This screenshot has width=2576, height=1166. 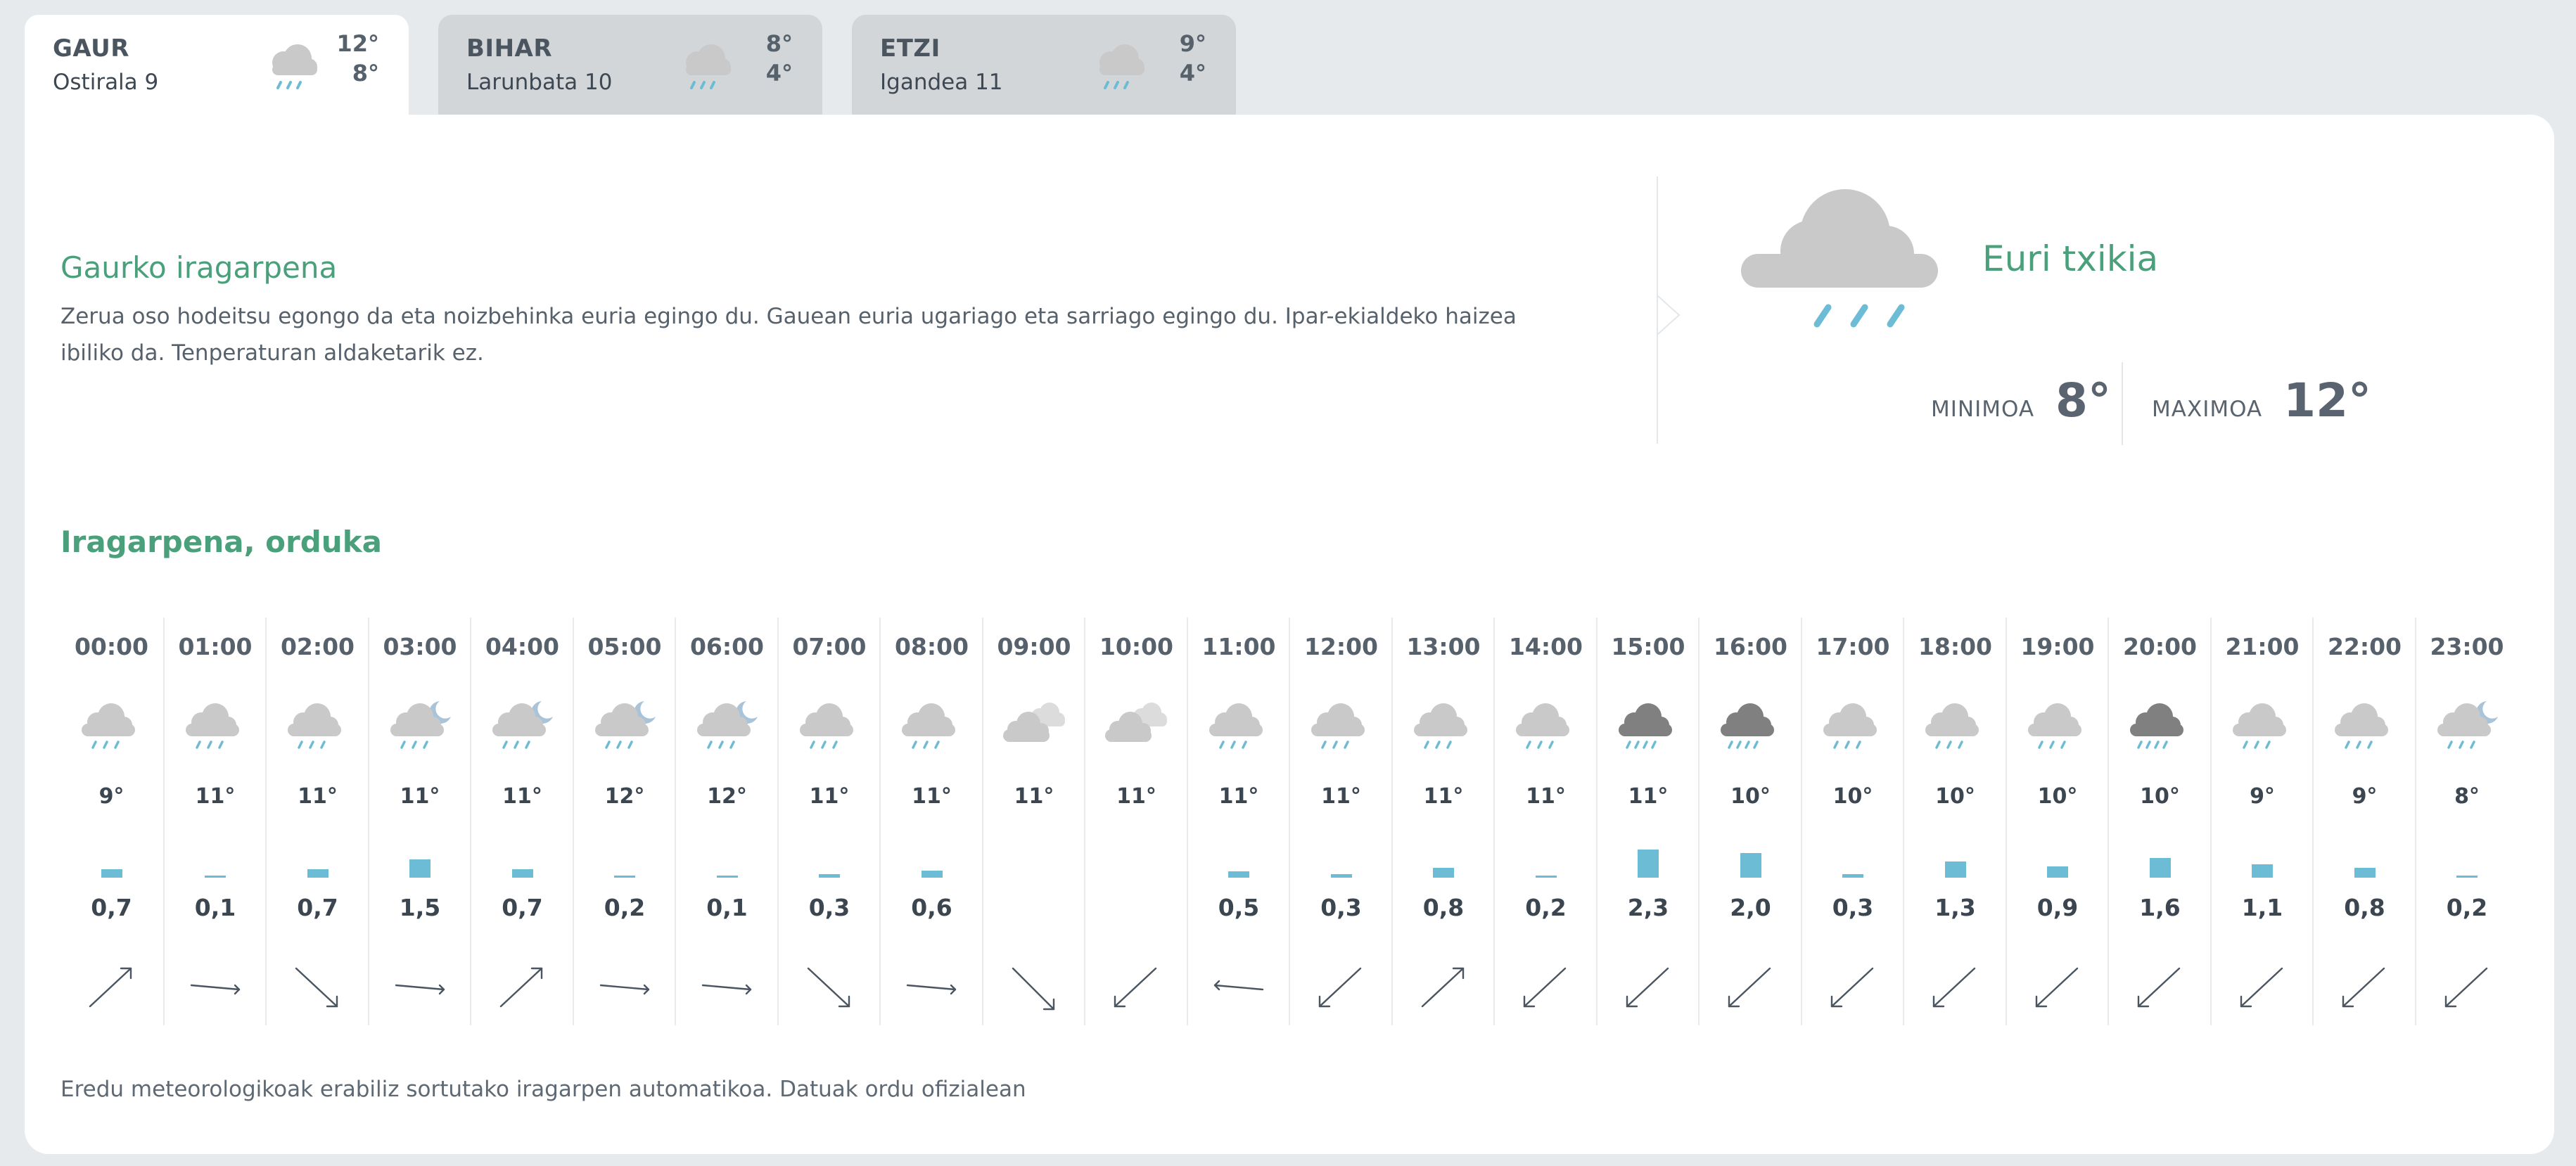 I want to click on tab-max-temp: 12°, so click(x=357, y=43).